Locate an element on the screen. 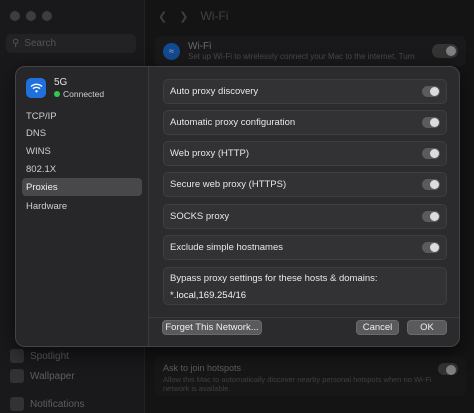  network-name: 5G is located at coordinates (61, 82).